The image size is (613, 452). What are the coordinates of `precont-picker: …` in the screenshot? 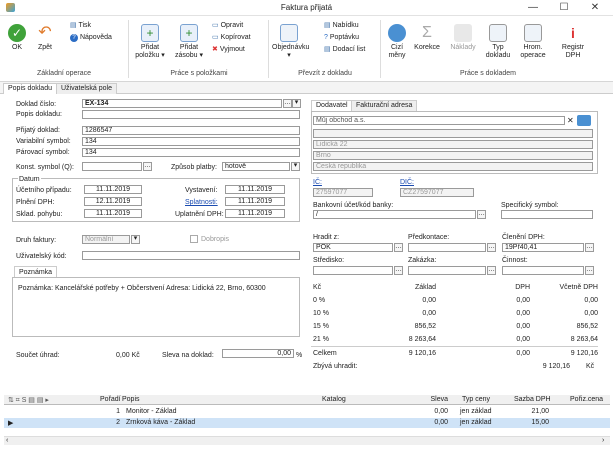 It's located at (491, 247).